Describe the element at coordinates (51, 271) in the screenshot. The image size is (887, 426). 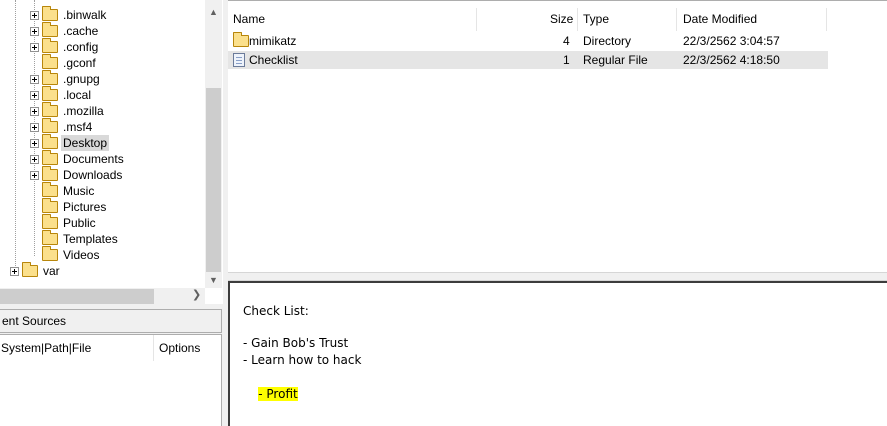
I see `tree-item-label: var` at that location.